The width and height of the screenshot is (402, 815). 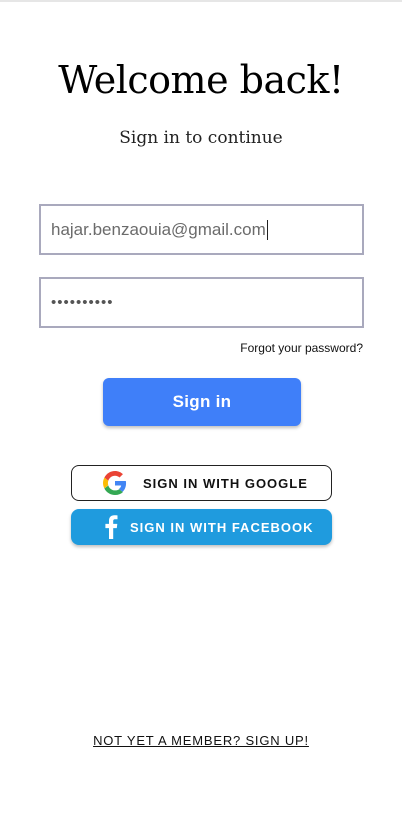 I want to click on google-button-label: SIGN IN WITH GOOGLE, so click(x=225, y=483).